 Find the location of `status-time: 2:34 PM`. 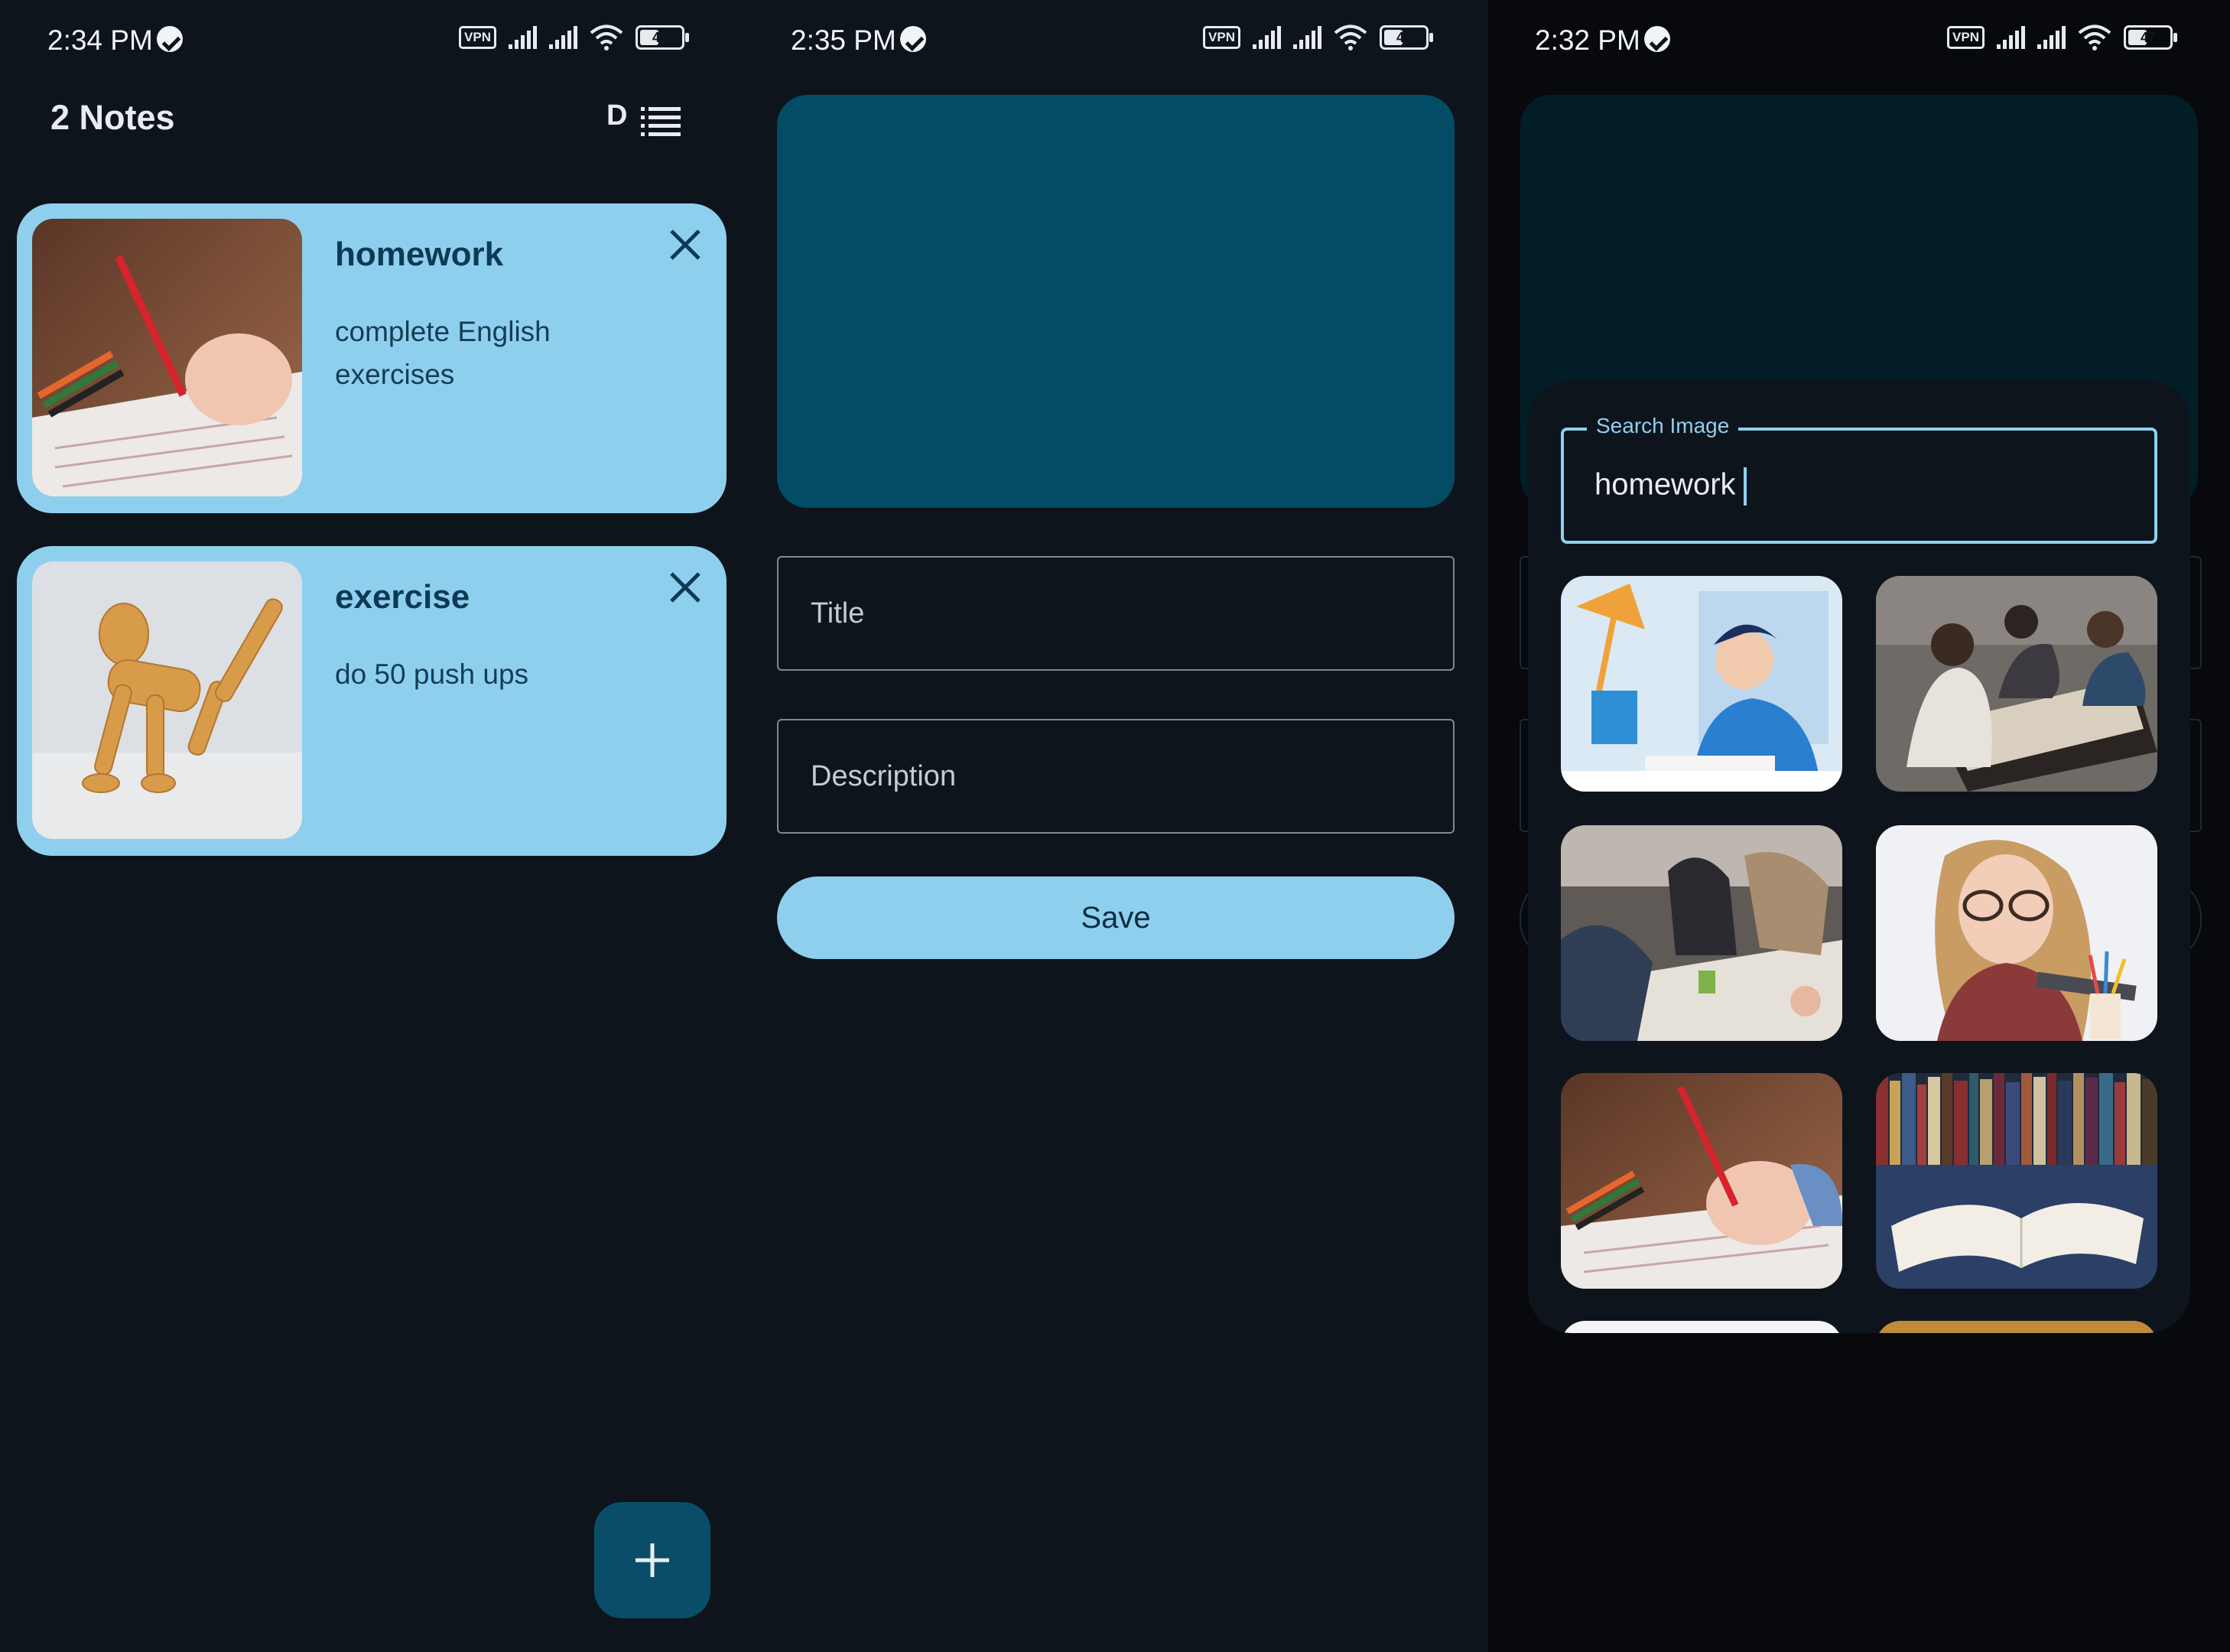

status-time: 2:34 PM is located at coordinates (100, 40).